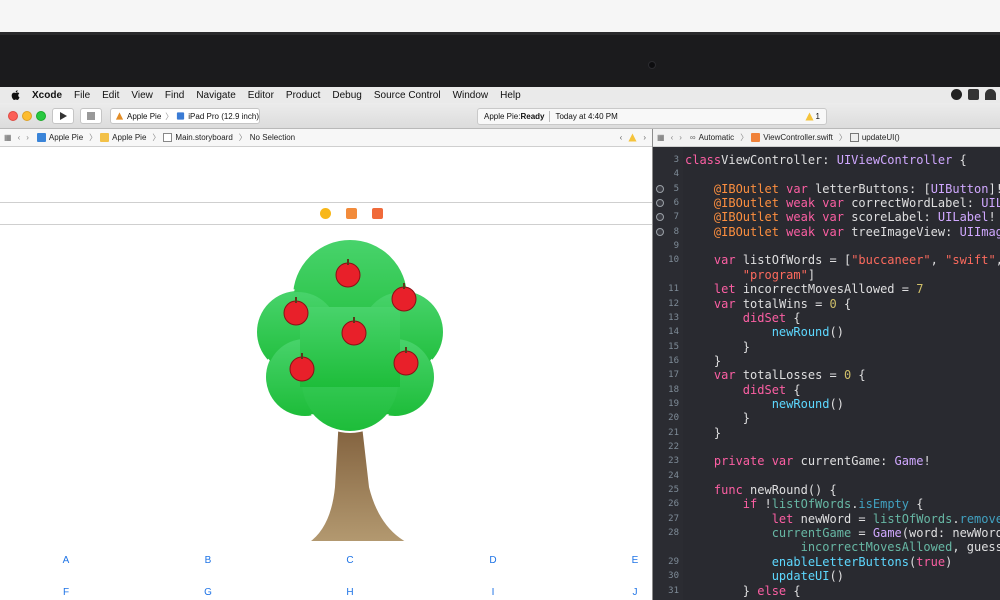  Describe the element at coordinates (261, 95) in the screenshot. I see `menu-item-editor: Editor` at that location.